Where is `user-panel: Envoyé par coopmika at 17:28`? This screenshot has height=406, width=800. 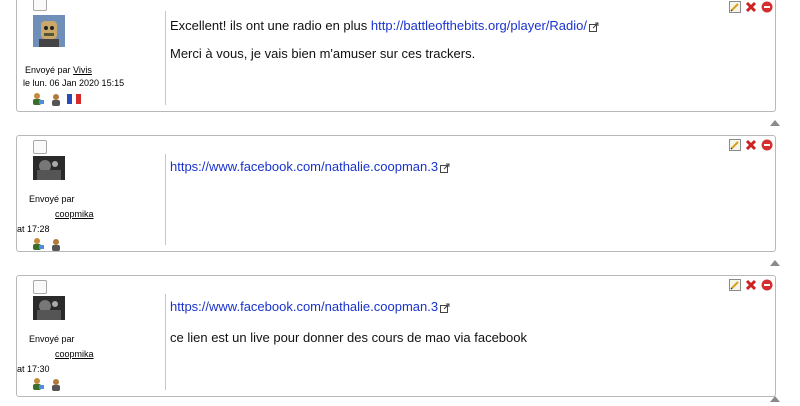 user-panel: Envoyé par coopmika at 17:28 is located at coordinates (92, 193).